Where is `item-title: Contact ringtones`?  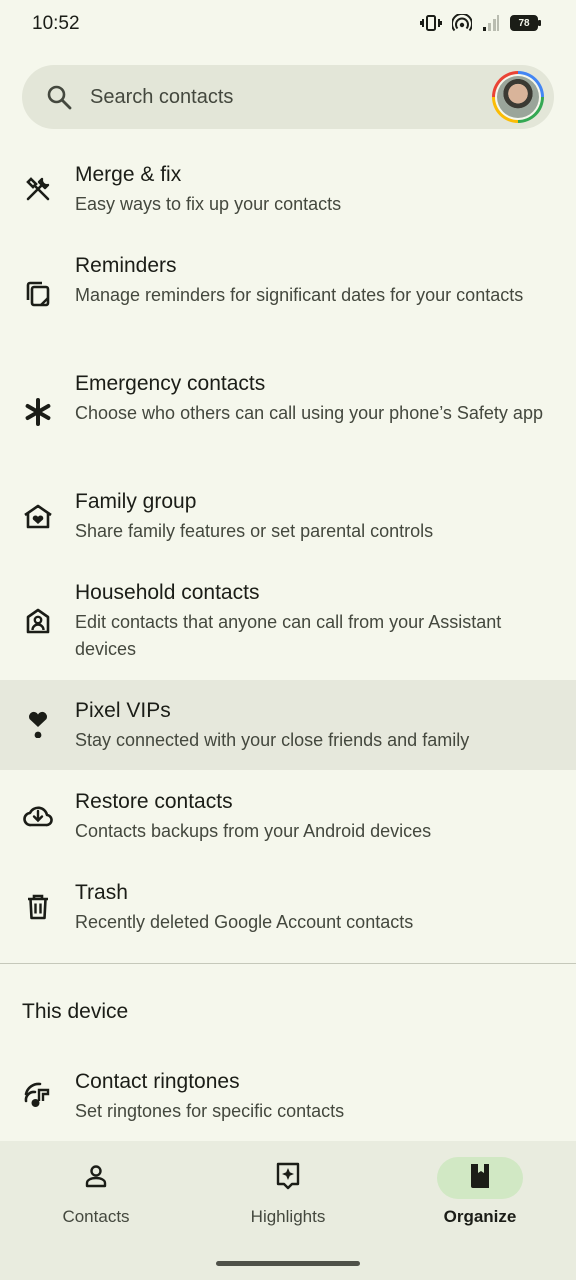 item-title: Contact ringtones is located at coordinates (157, 1081).